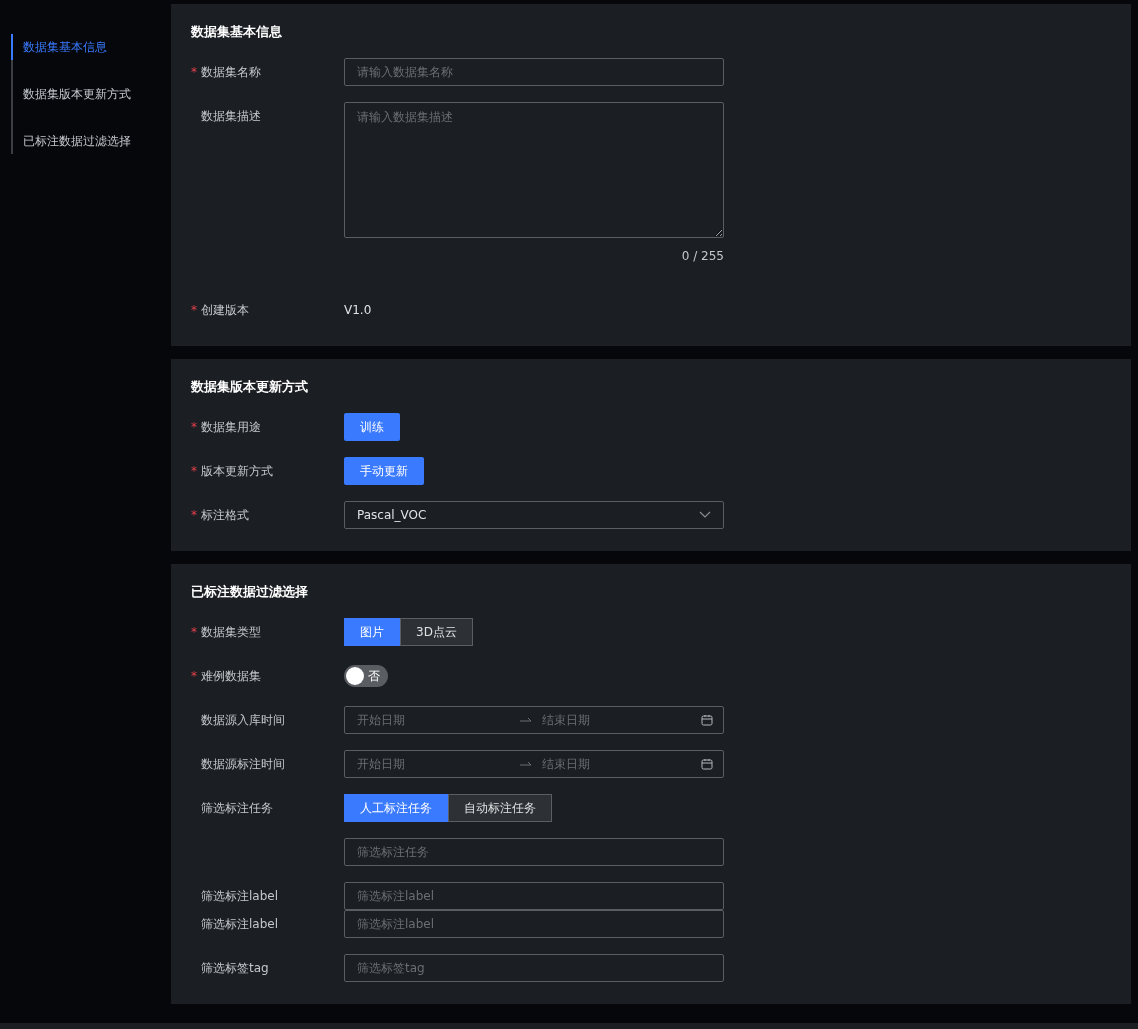 The width and height of the screenshot is (1138, 1029). What do you see at coordinates (243, 764) in the screenshot?
I see `field-label: 数据源标注时间` at bounding box center [243, 764].